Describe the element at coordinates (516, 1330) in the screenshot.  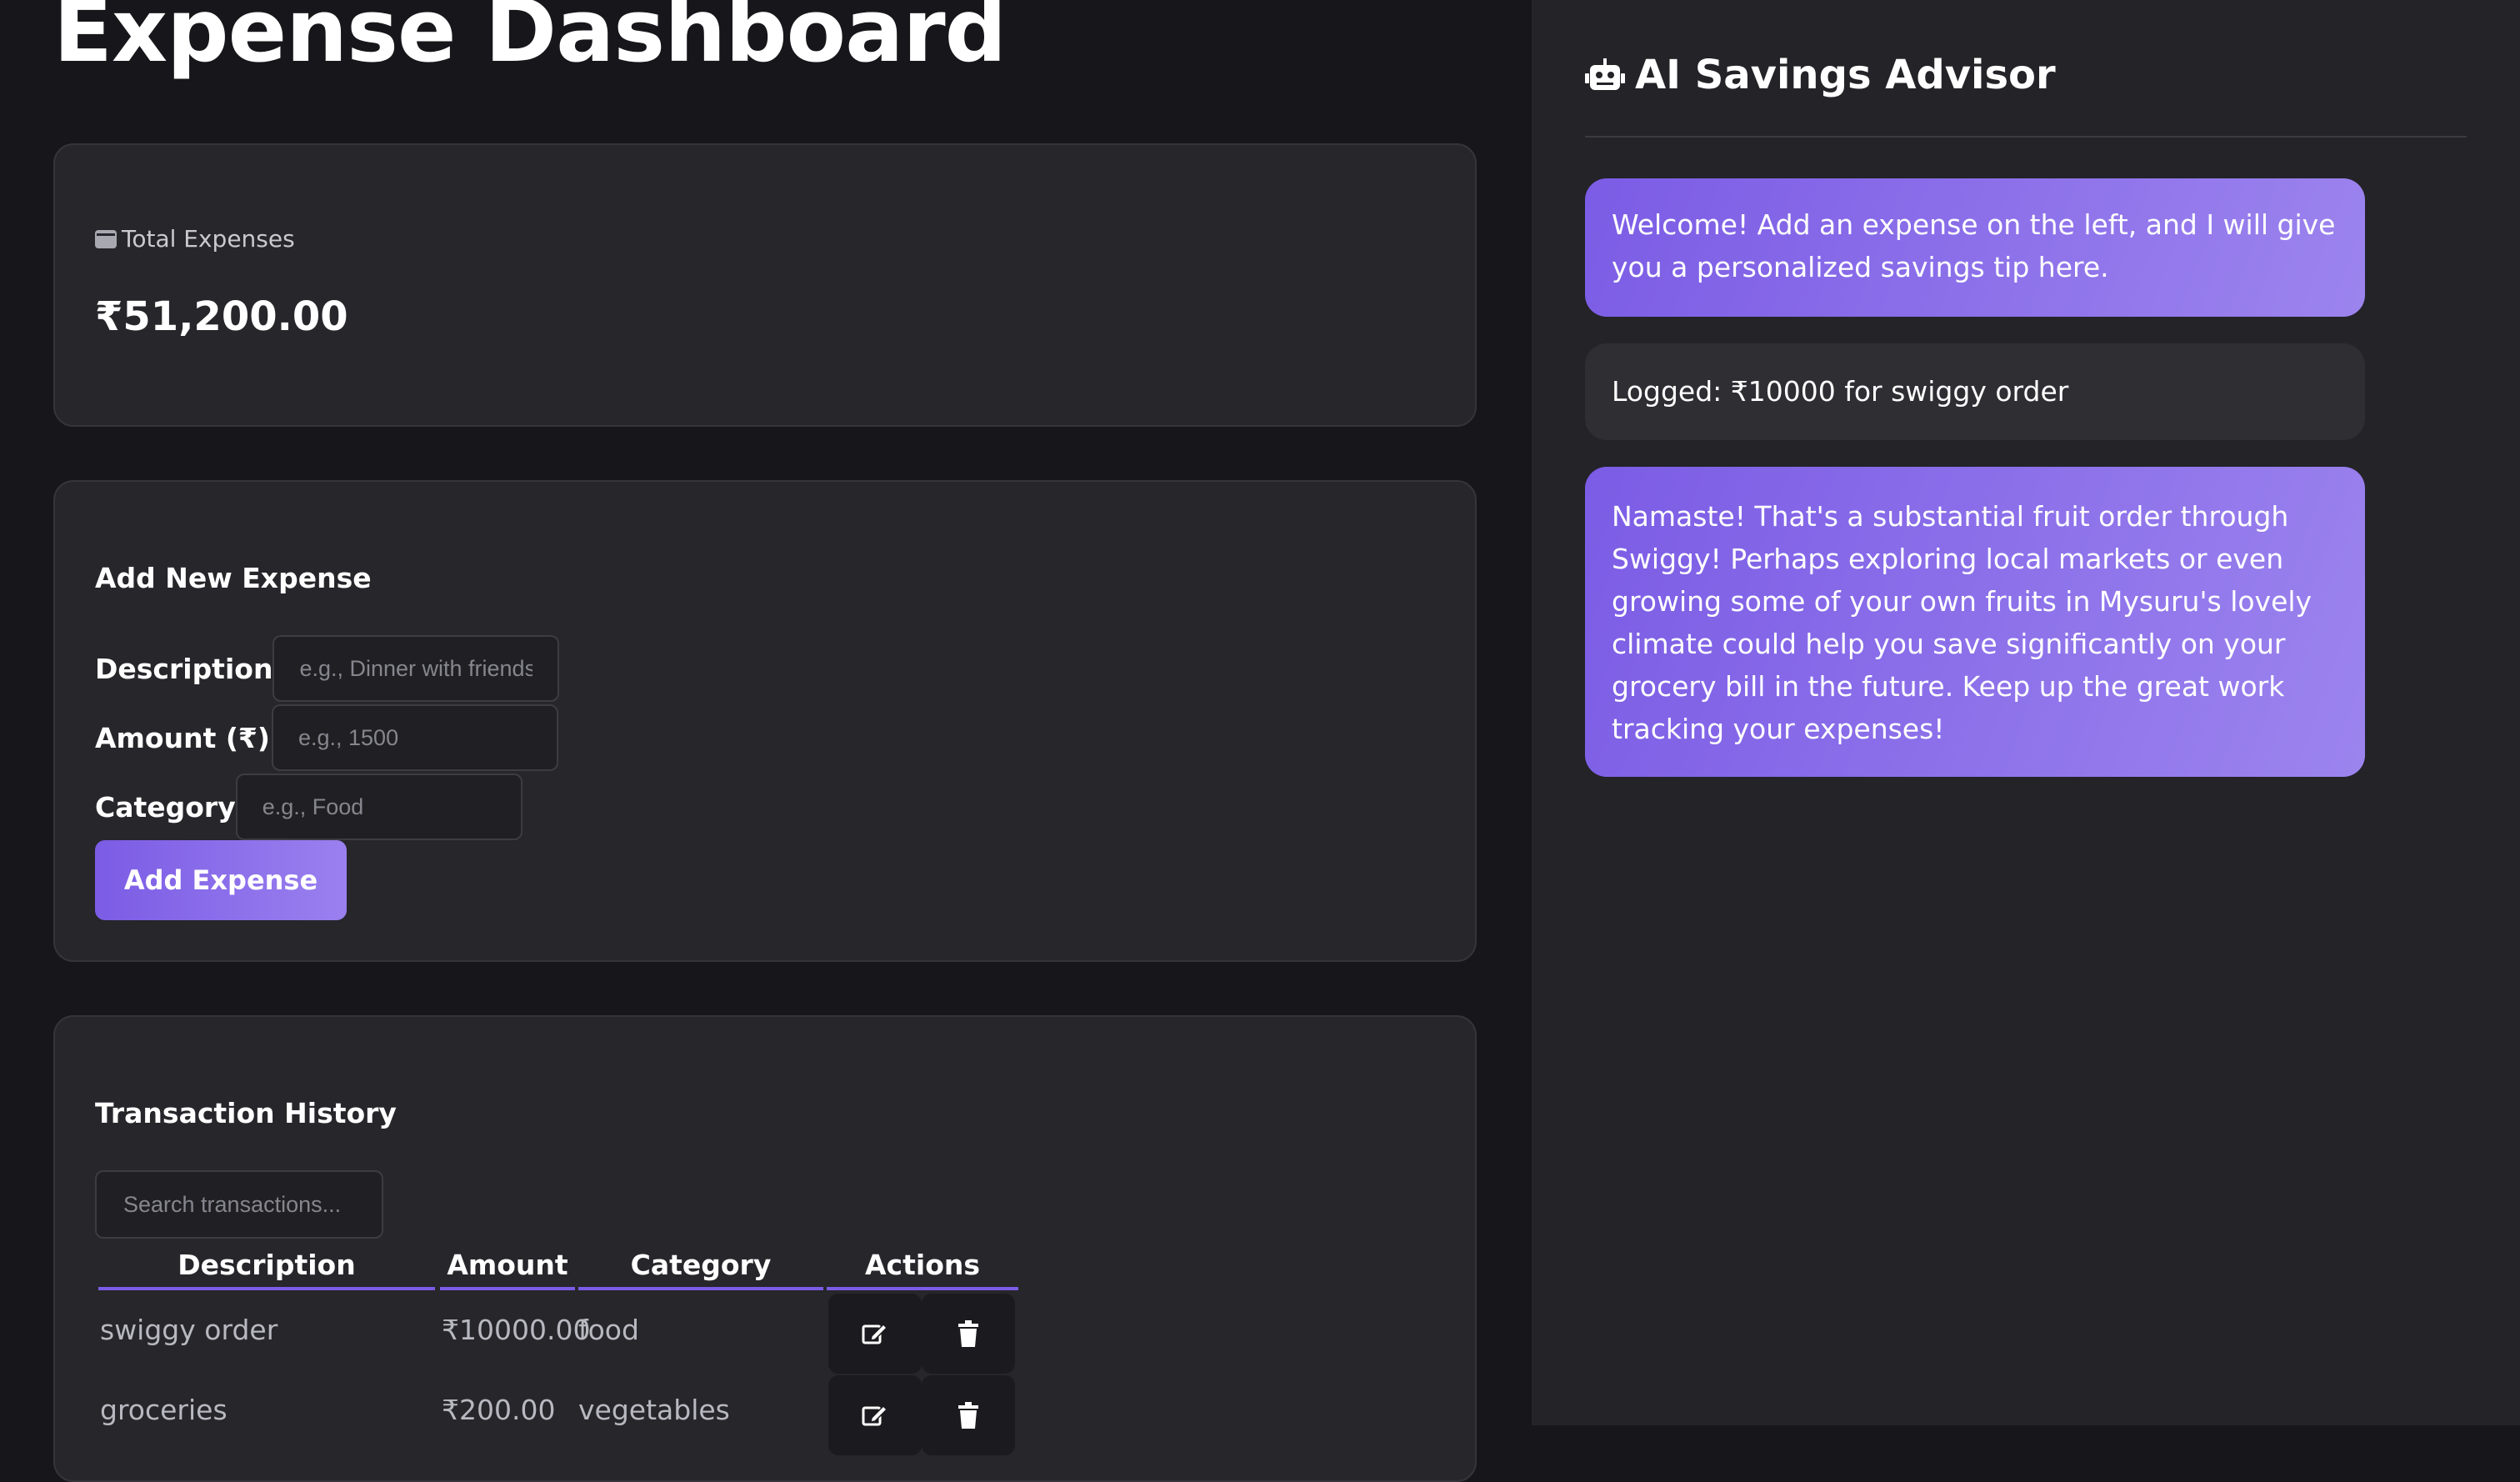
I see `row-1-amount: ₹10000.00` at that location.